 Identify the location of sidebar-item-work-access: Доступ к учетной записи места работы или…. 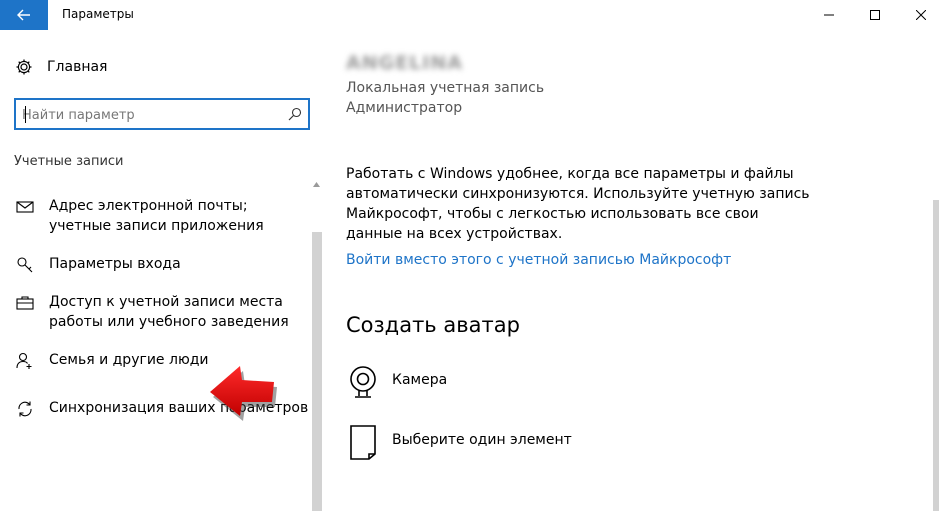
(162, 312).